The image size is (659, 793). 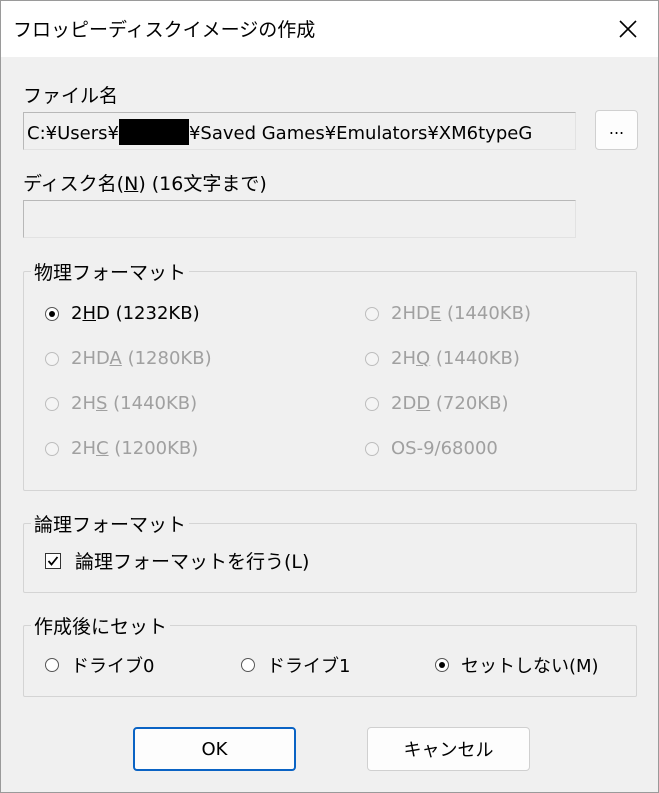 I want to click on radio-2hde-label: 2HDE (1440KB), so click(x=461, y=313).